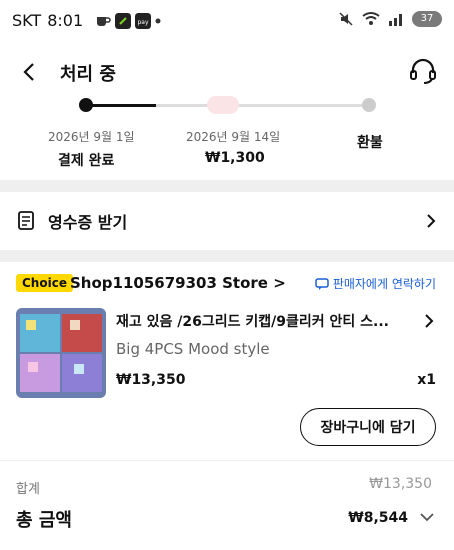 This screenshot has height=550, width=454. I want to click on add-to-cart-button: 장바구니에 담기, so click(368, 427).